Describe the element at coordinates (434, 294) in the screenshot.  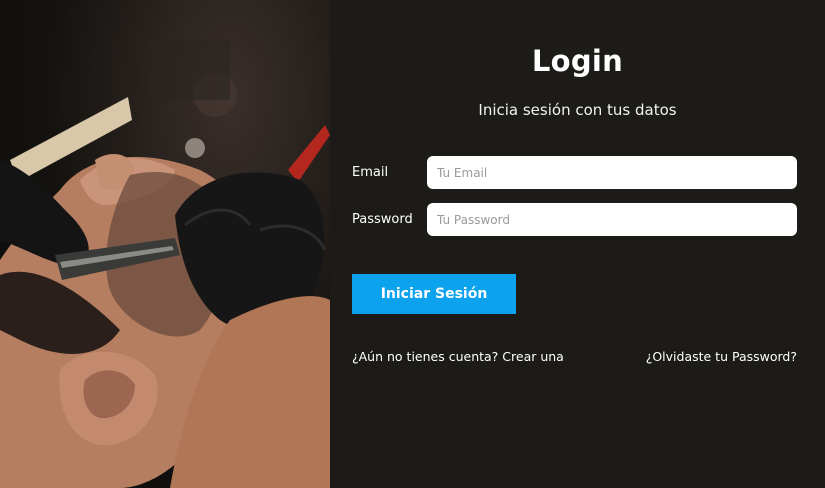
I see `login-button: Iniciar Sesión` at that location.